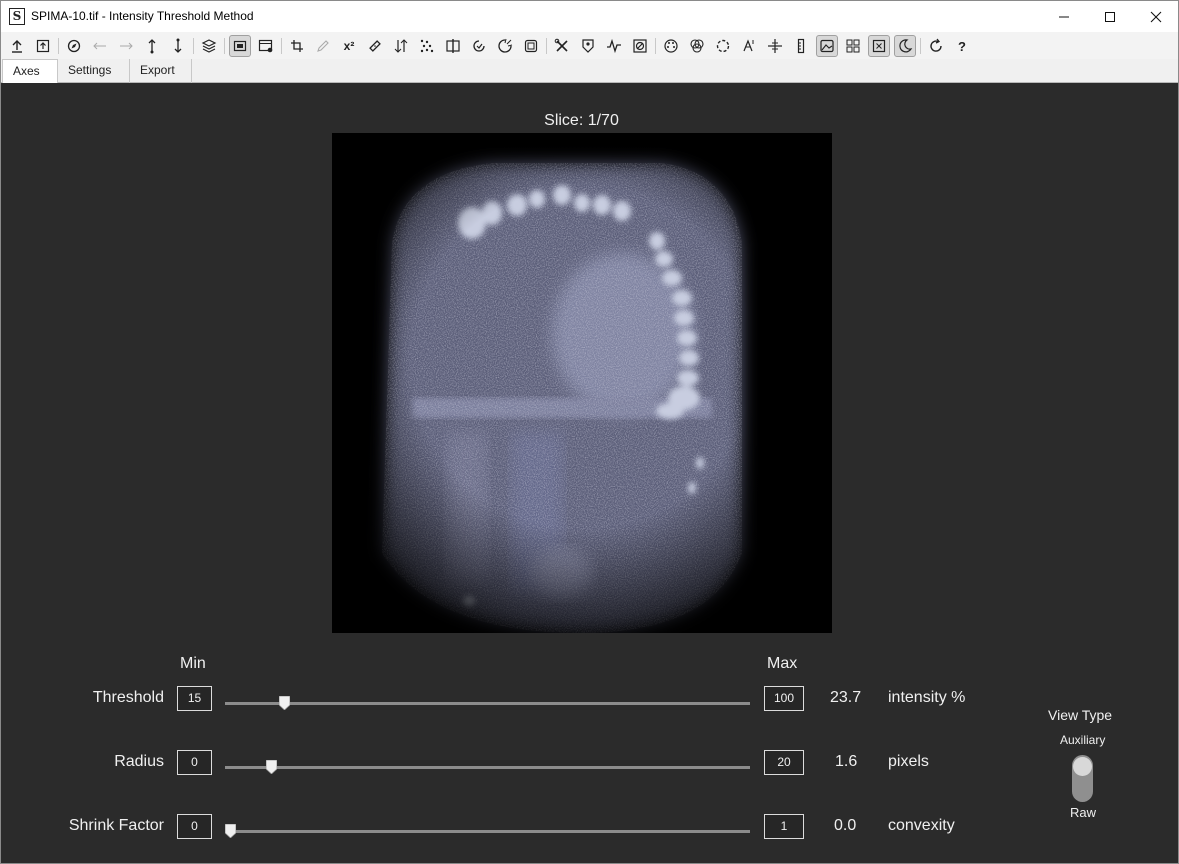 The width and height of the screenshot is (1179, 864). Describe the element at coordinates (640, 46) in the screenshot. I see `clear-icon` at that location.